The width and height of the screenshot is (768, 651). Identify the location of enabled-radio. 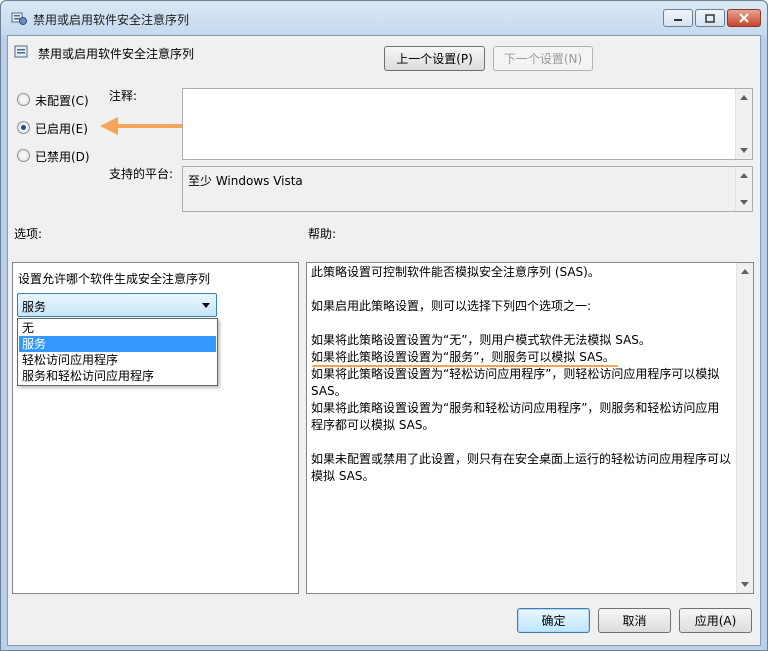
(23, 127).